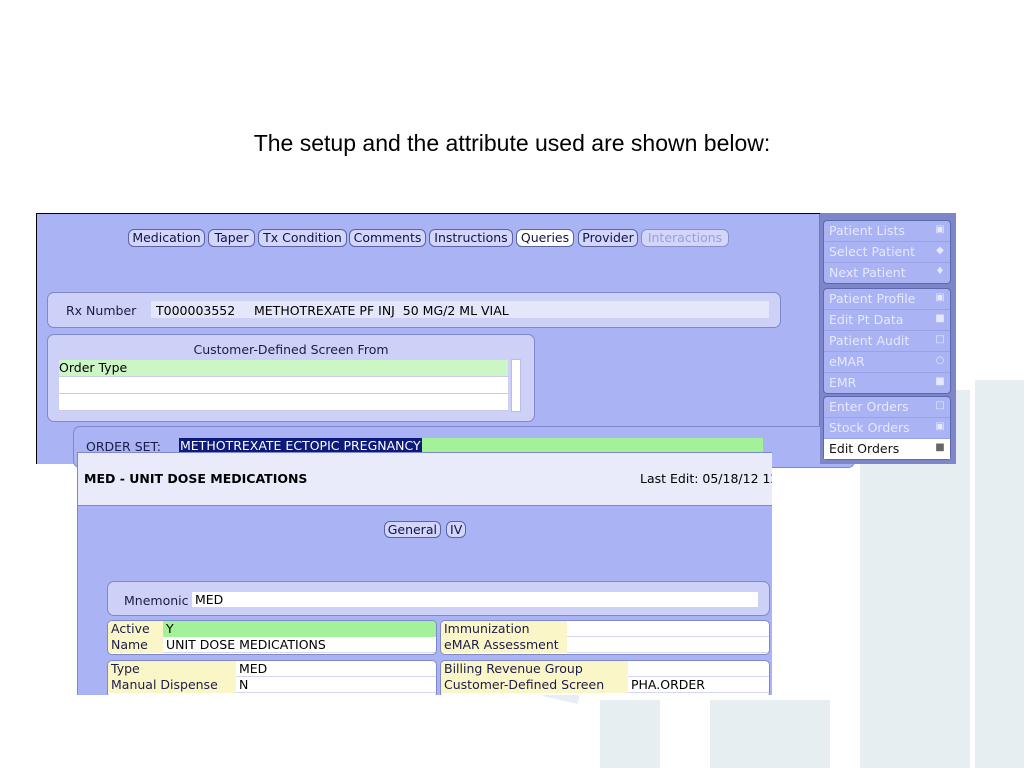 This screenshot has width=1024, height=768. I want to click on sidebar-item-next-patient: Next Patient ♦, so click(887, 273).